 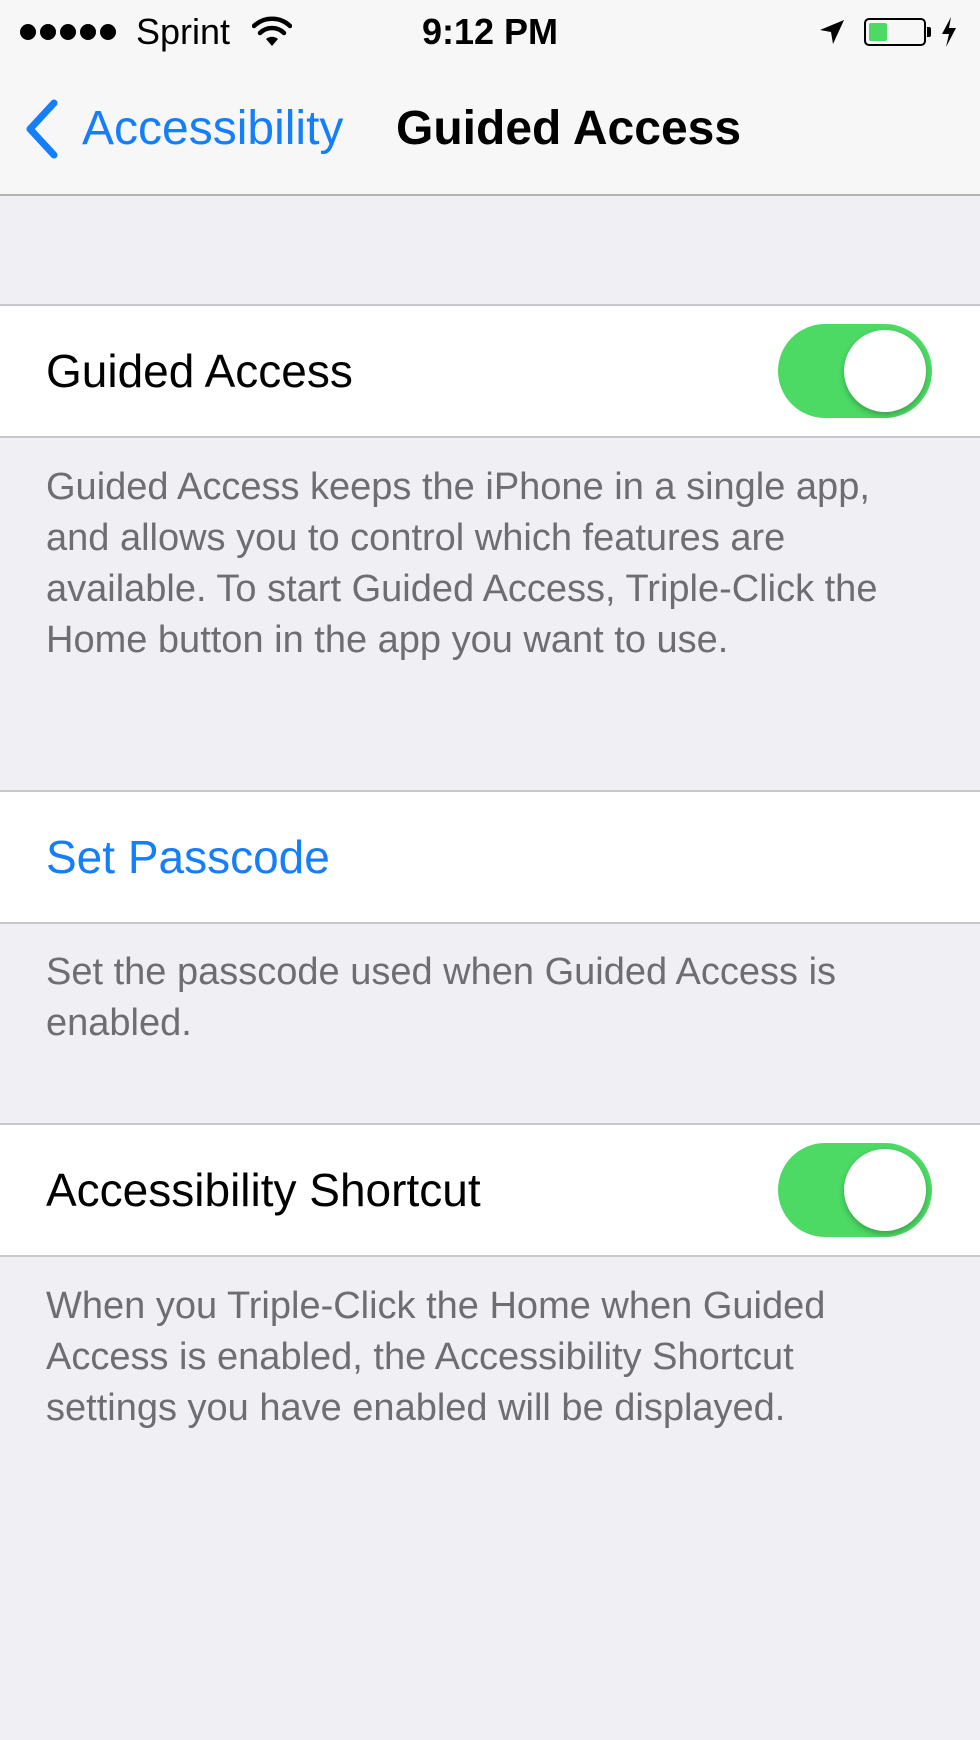 What do you see at coordinates (569, 128) in the screenshot?
I see `page-title: Guided Access` at bounding box center [569, 128].